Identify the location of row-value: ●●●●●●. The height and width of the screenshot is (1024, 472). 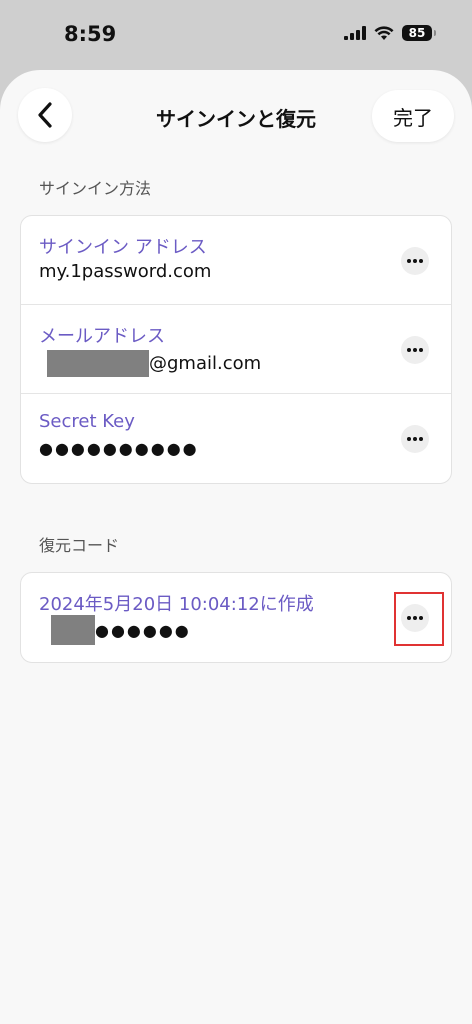
(115, 630).